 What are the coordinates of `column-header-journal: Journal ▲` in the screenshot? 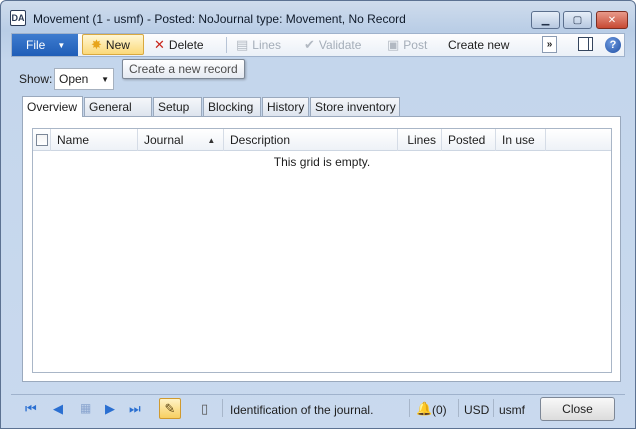 It's located at (181, 140).